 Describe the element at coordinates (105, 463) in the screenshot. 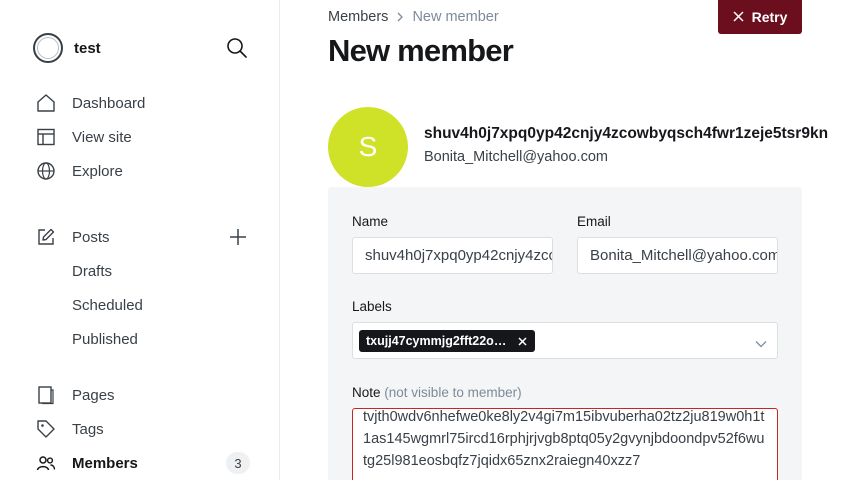

I see `sidebar-item-label: Members` at that location.